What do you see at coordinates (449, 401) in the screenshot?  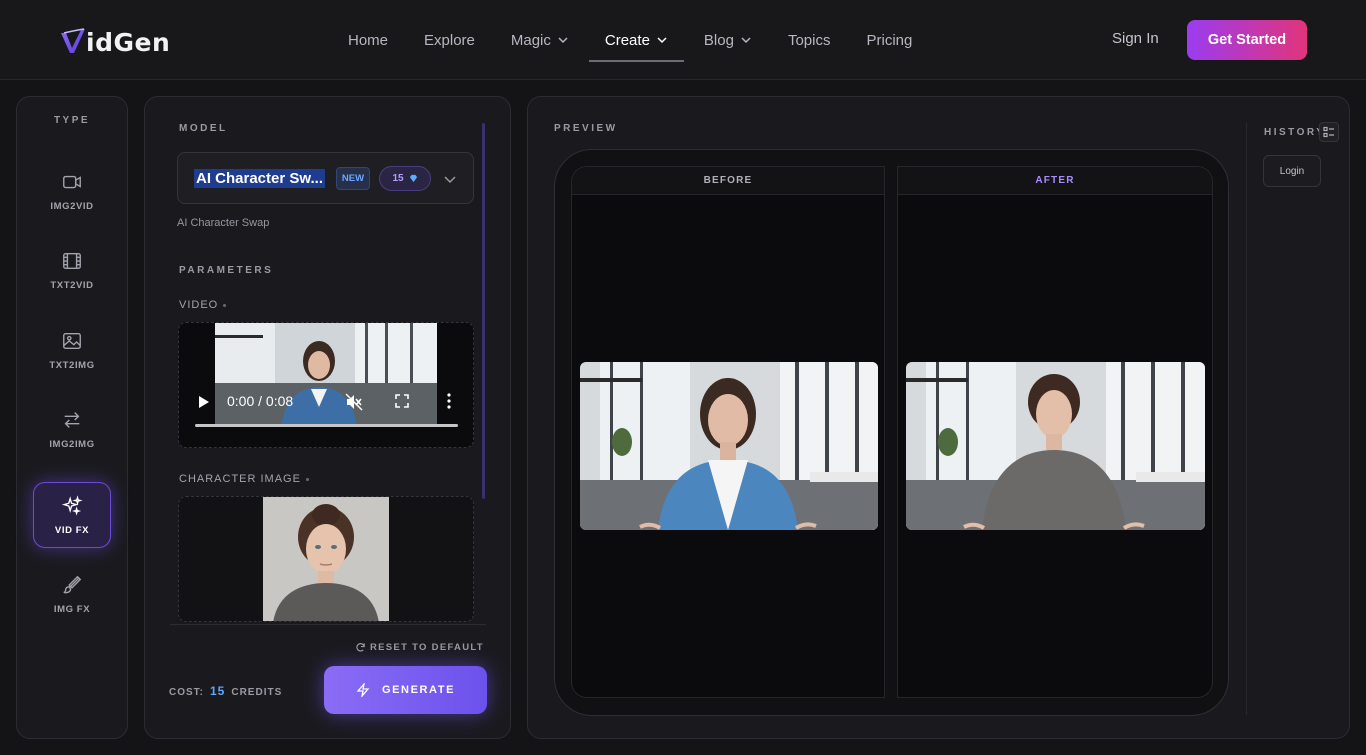 I see `more-options-icon` at bounding box center [449, 401].